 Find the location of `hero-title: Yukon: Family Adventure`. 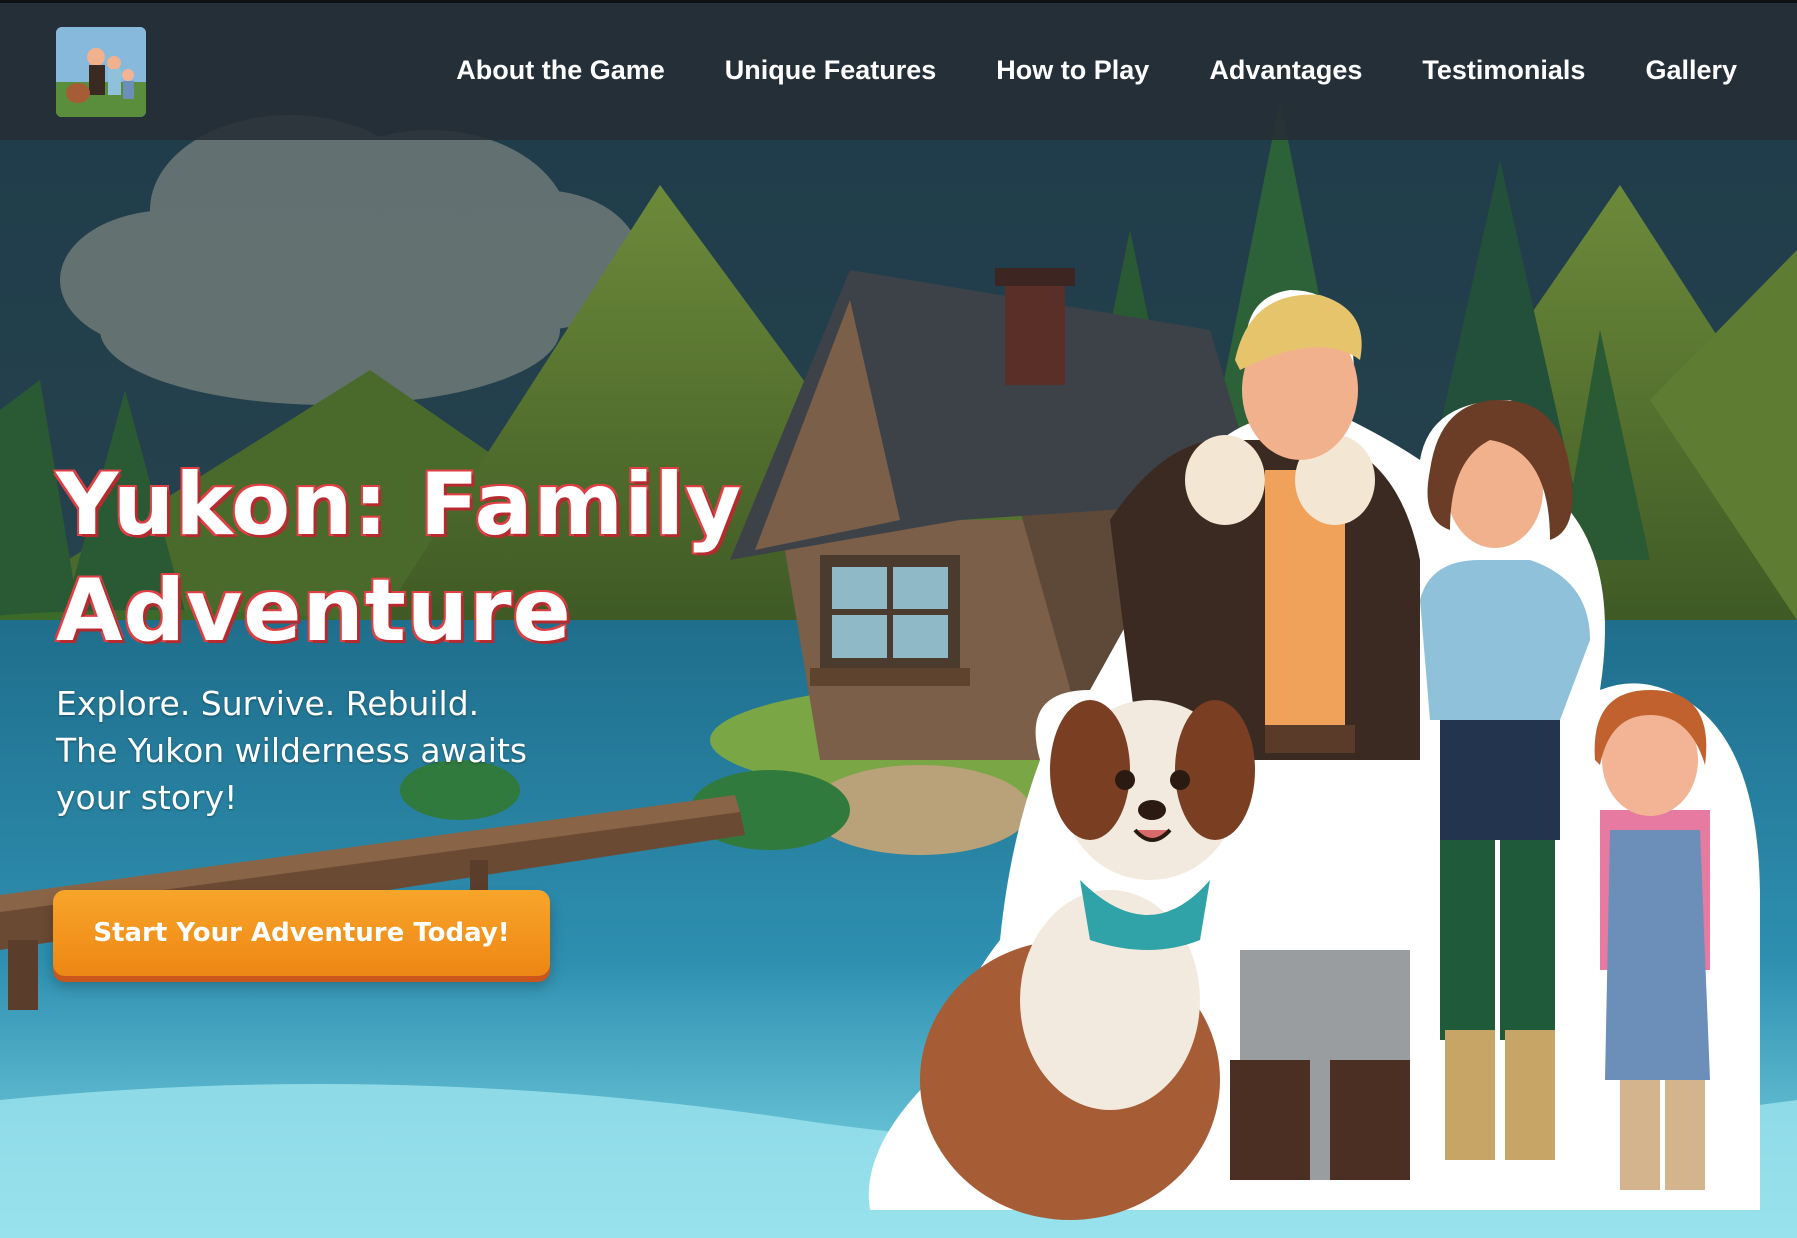

hero-title: Yukon: Family Adventure is located at coordinates (415, 558).